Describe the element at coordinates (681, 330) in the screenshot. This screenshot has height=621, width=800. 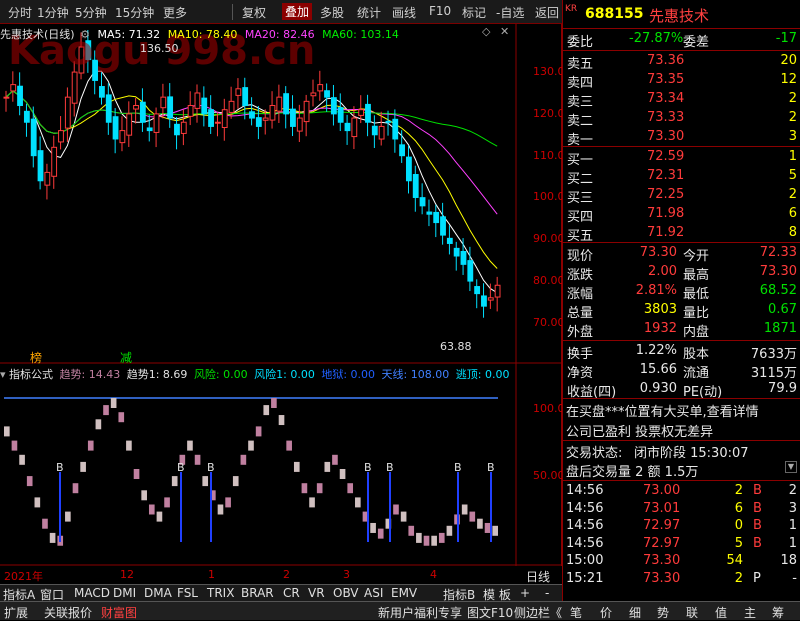
I see `quote-stat-row: 外盘 1932 内盘 1871` at that location.